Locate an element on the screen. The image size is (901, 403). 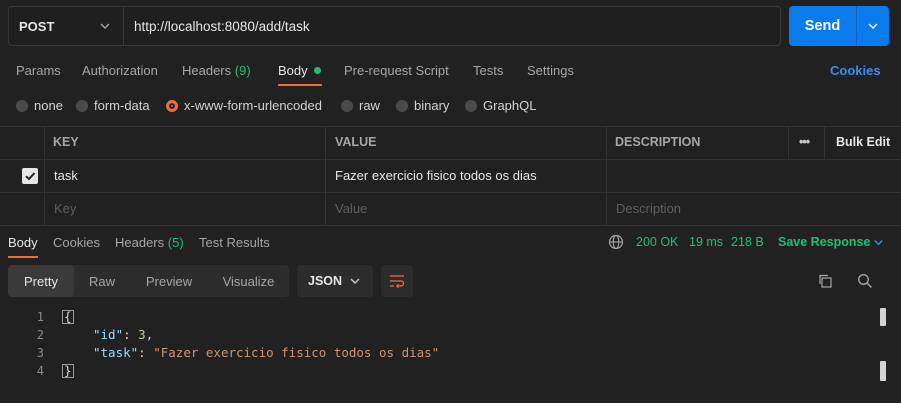
json-value-id: 3 is located at coordinates (142, 334).